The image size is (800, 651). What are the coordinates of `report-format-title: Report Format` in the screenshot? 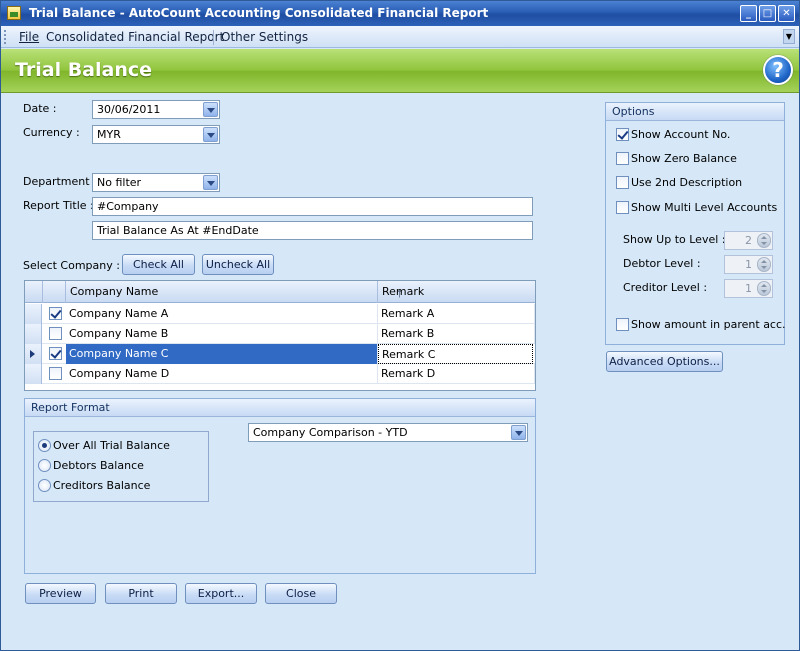 It's located at (280, 408).